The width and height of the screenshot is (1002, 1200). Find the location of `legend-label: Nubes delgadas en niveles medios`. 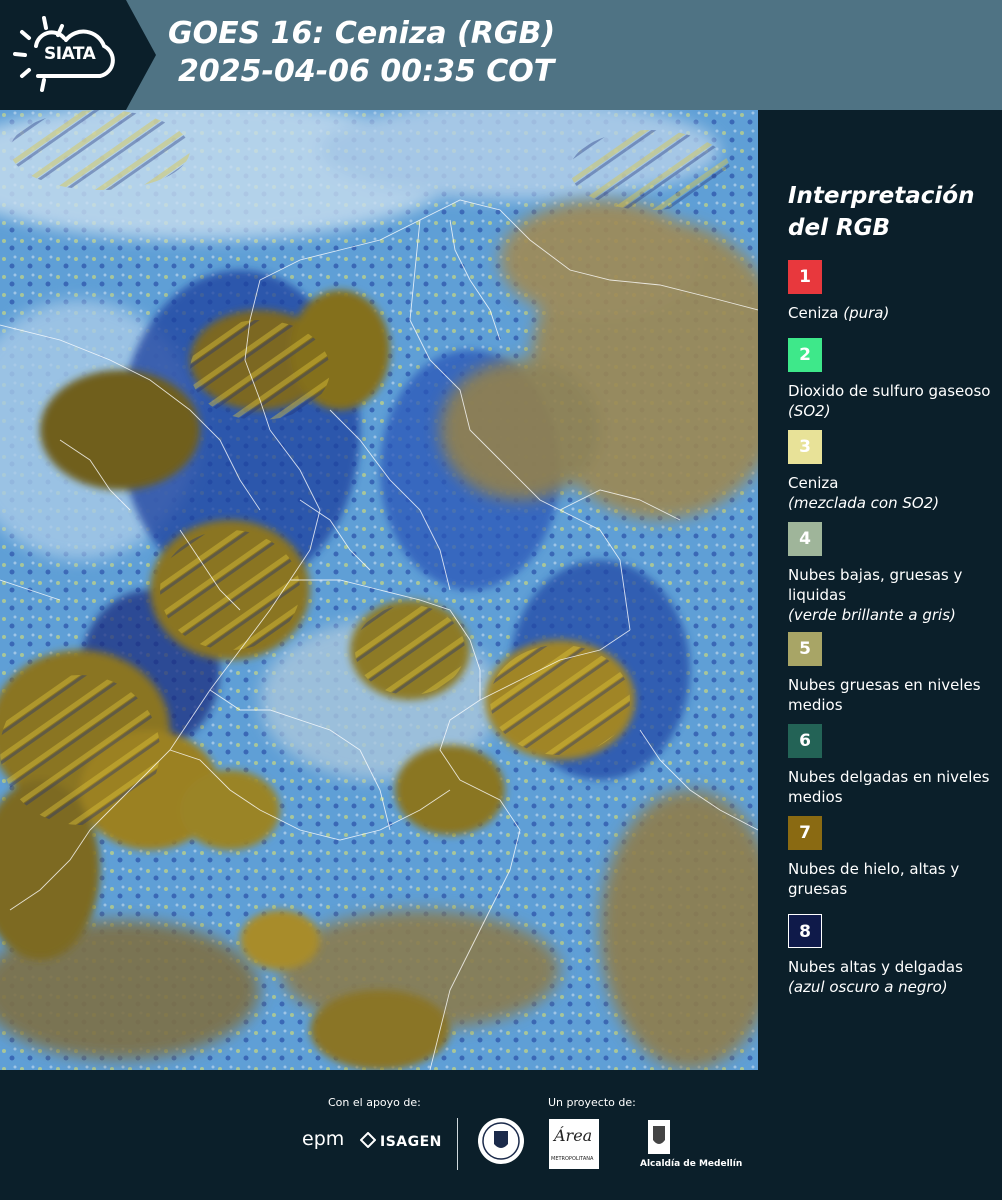

legend-label: Nubes delgadas en niveles medios is located at coordinates (889, 787).